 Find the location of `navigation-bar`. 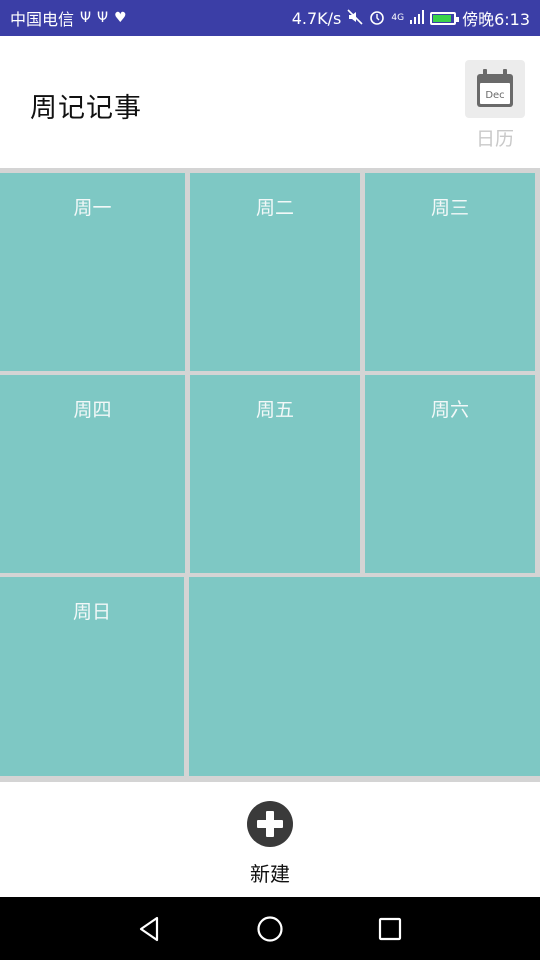

navigation-bar is located at coordinates (270, 928).